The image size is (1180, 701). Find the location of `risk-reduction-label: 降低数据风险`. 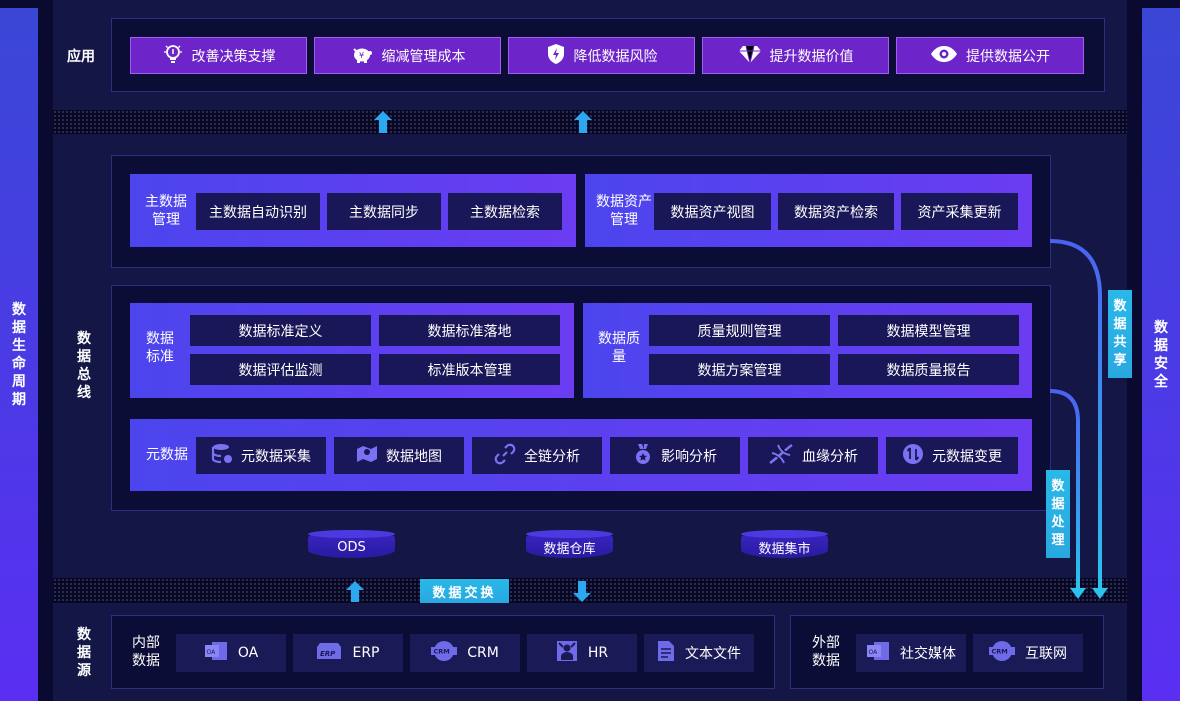

risk-reduction-label: 降低数据风险 is located at coordinates (615, 56).